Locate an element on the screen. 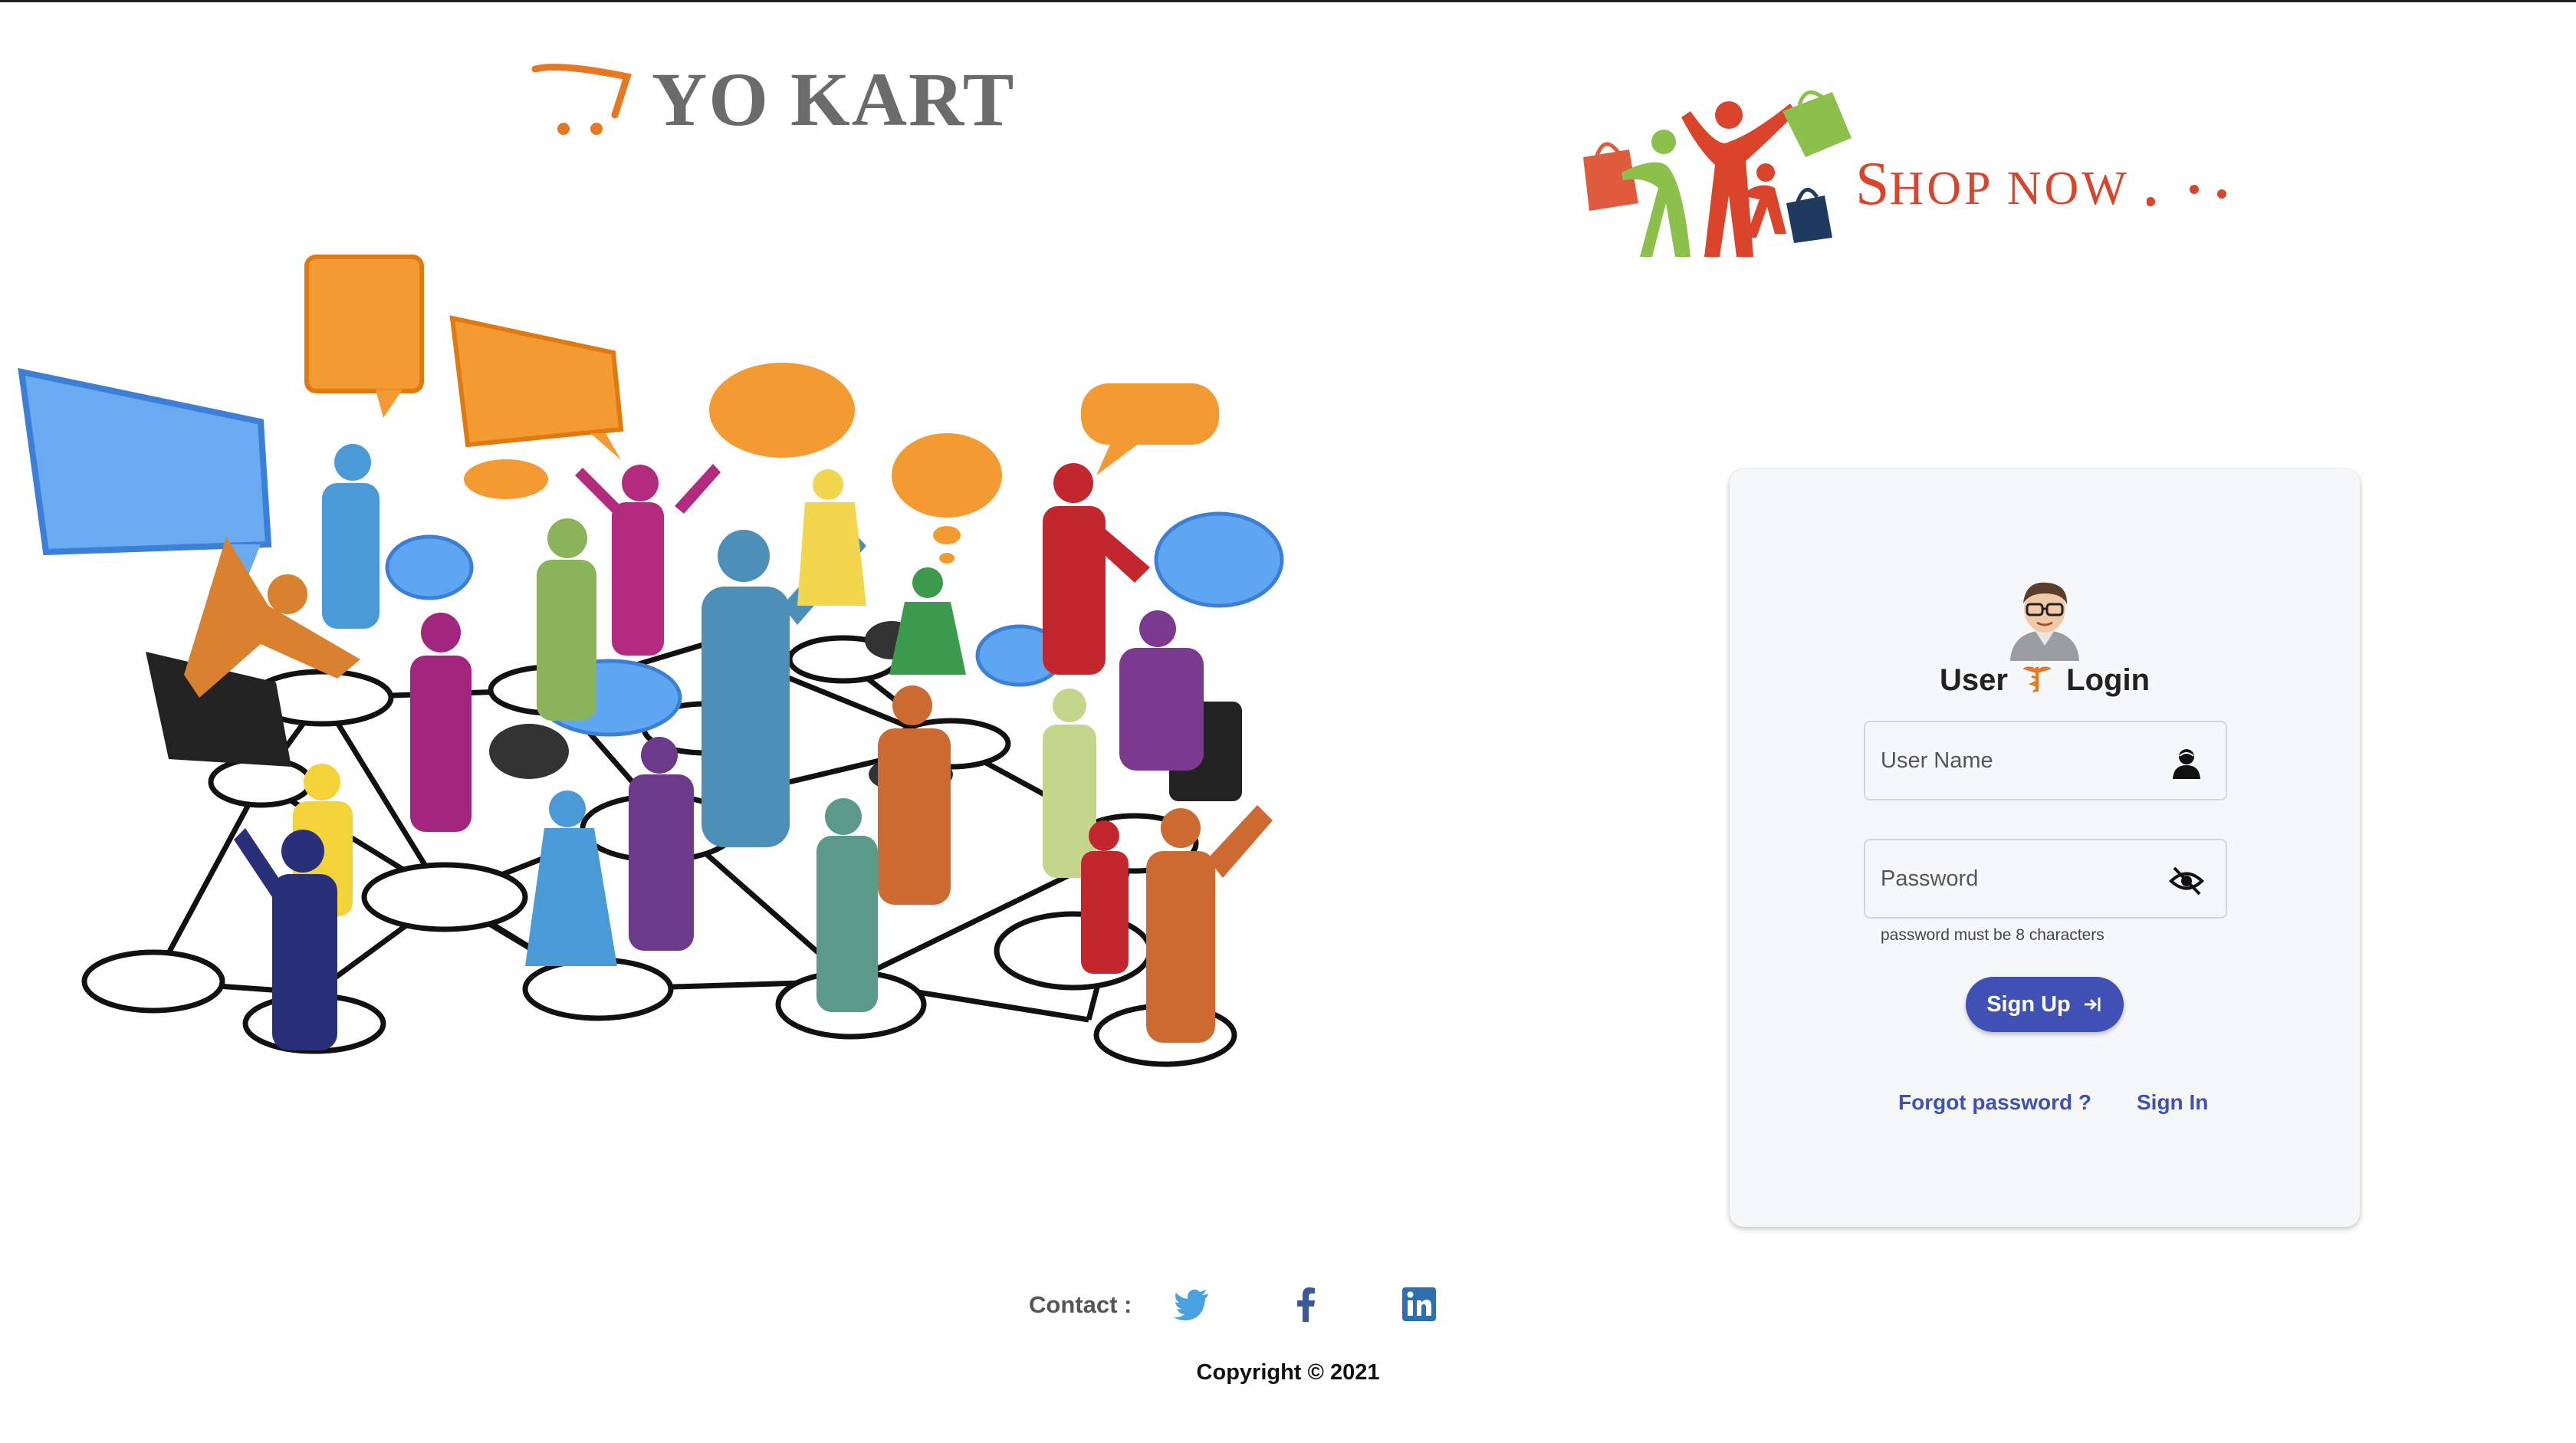 This screenshot has width=2576, height=1443. brand-name: YO KART is located at coordinates (834, 100).